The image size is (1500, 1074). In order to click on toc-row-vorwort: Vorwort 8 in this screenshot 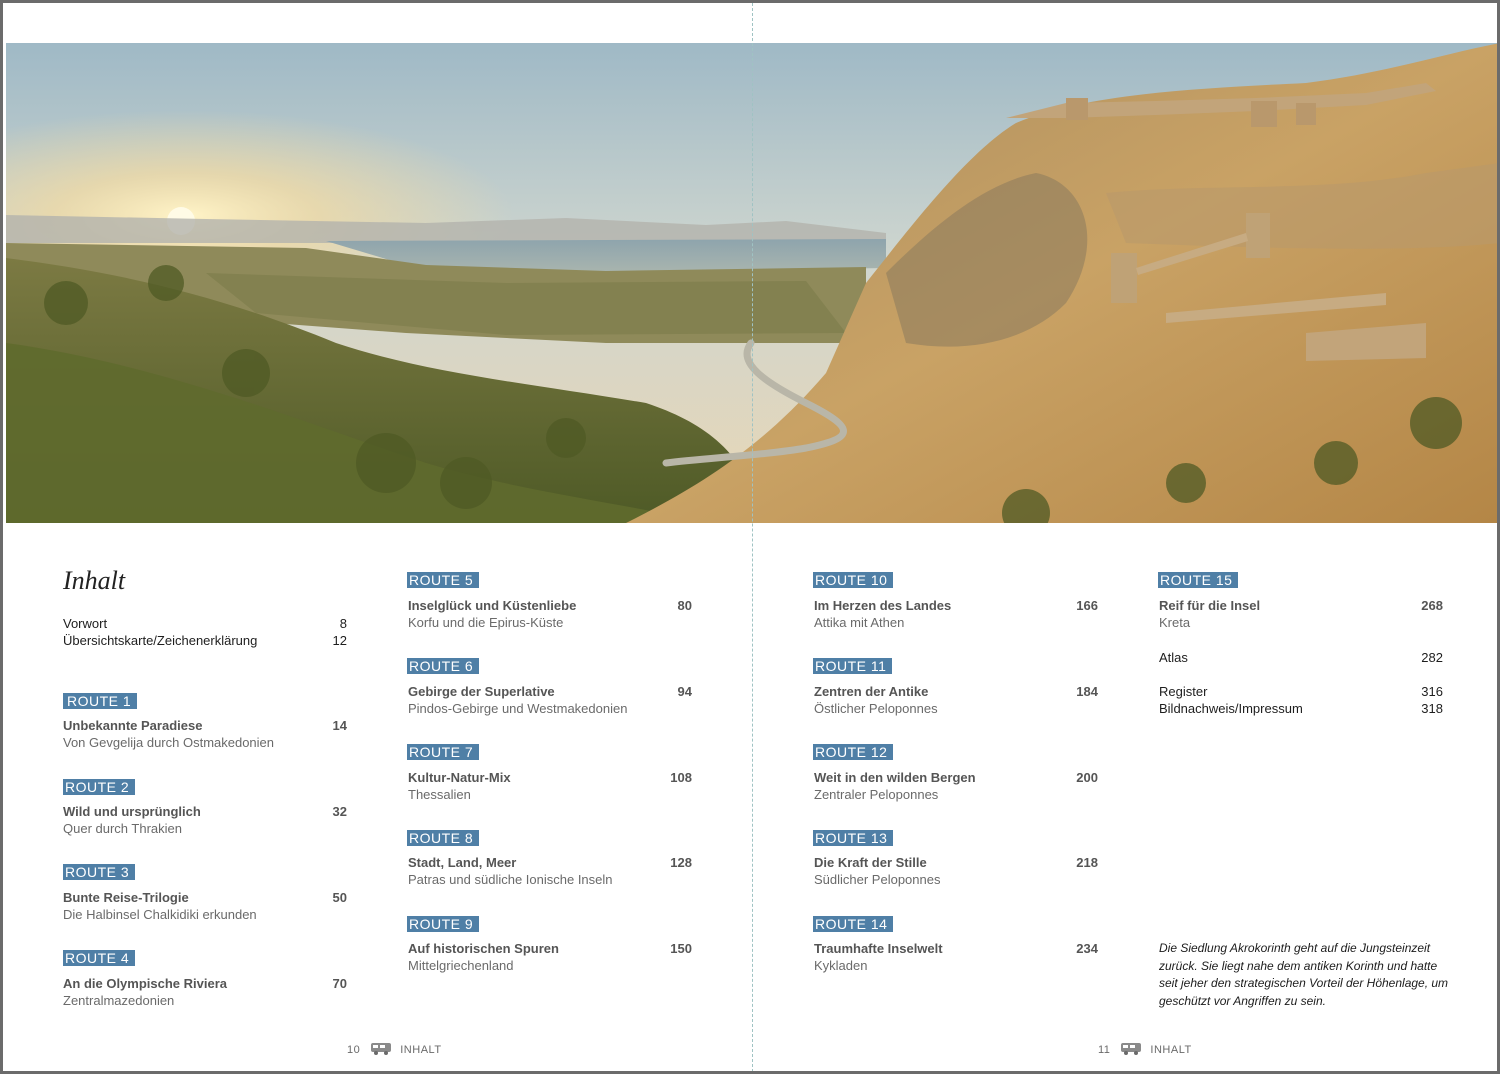, I will do `click(205, 623)`.